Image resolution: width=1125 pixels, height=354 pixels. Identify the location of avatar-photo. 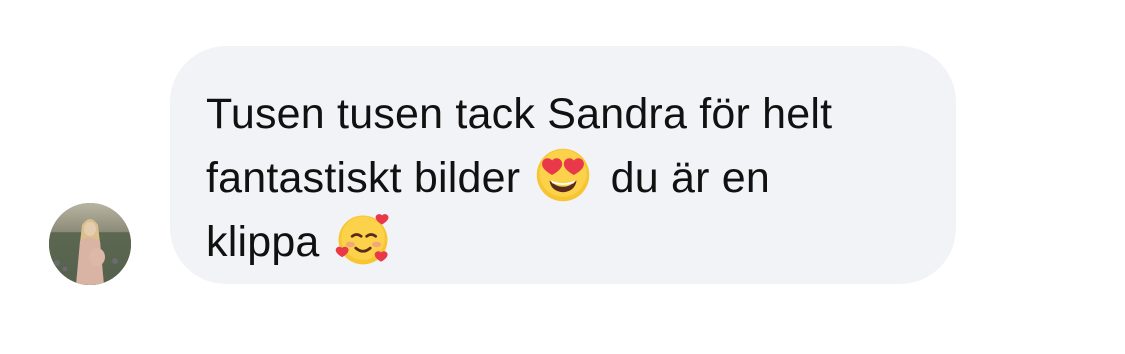
(90, 244).